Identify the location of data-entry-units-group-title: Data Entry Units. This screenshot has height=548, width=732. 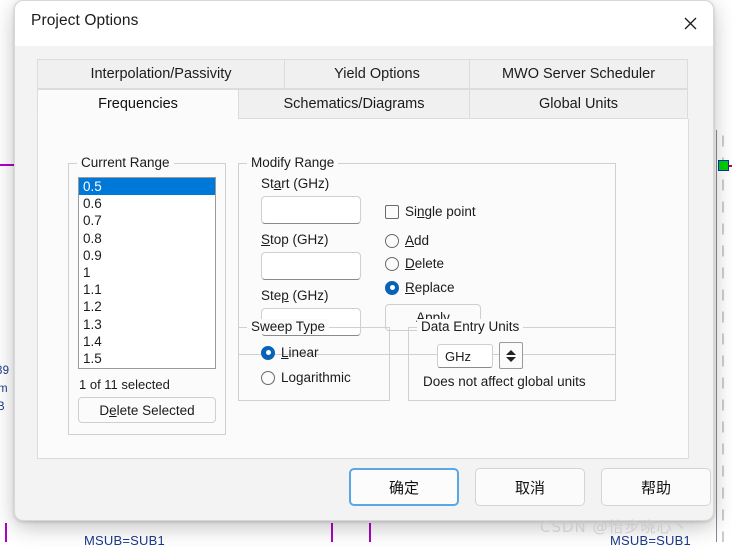
(470, 326).